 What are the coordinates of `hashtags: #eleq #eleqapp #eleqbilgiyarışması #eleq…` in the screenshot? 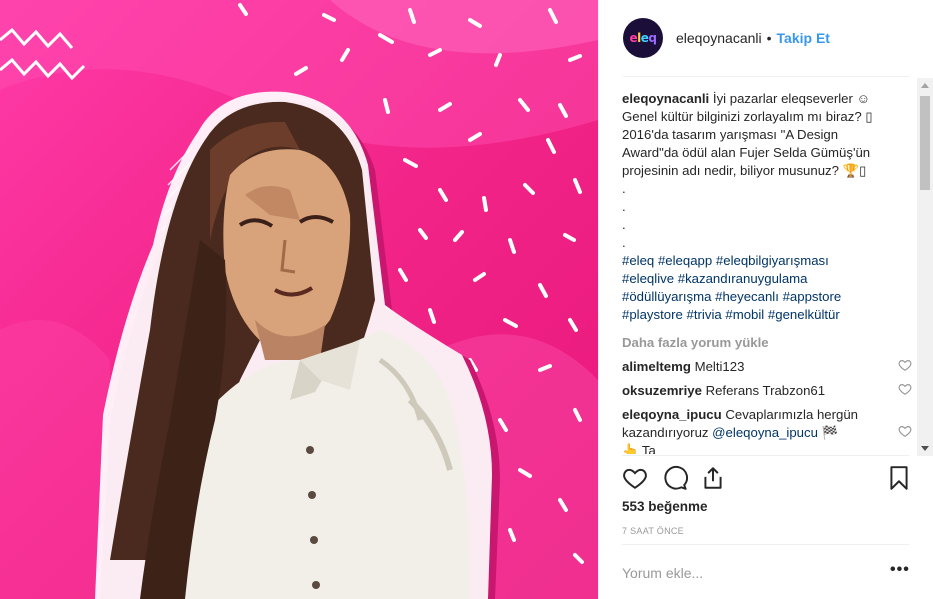 It's located at (767, 288).